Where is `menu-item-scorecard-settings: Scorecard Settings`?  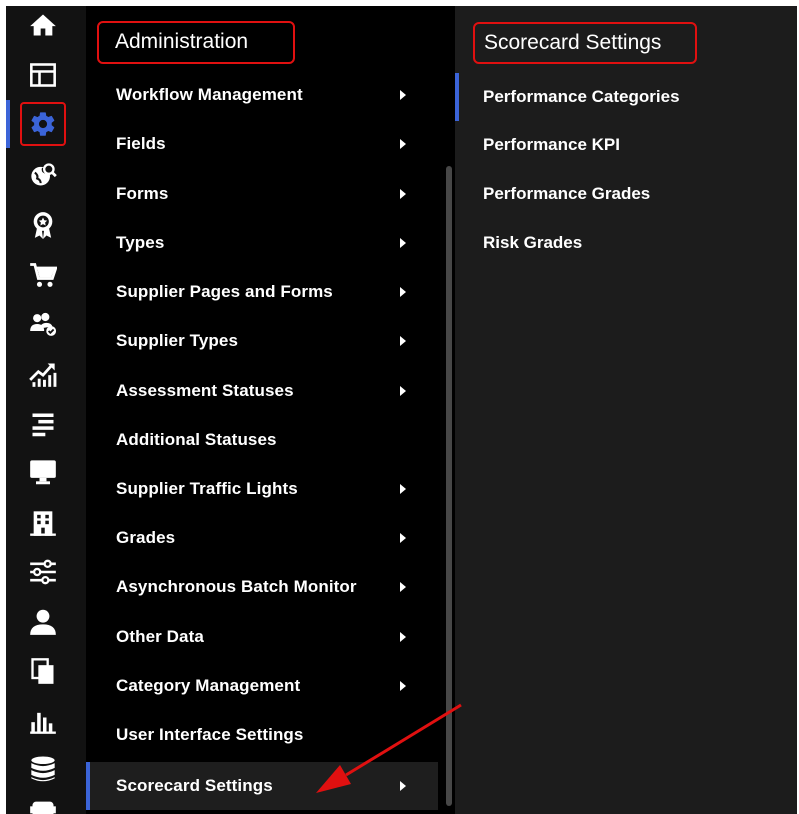 menu-item-scorecard-settings: Scorecard Settings is located at coordinates (262, 786).